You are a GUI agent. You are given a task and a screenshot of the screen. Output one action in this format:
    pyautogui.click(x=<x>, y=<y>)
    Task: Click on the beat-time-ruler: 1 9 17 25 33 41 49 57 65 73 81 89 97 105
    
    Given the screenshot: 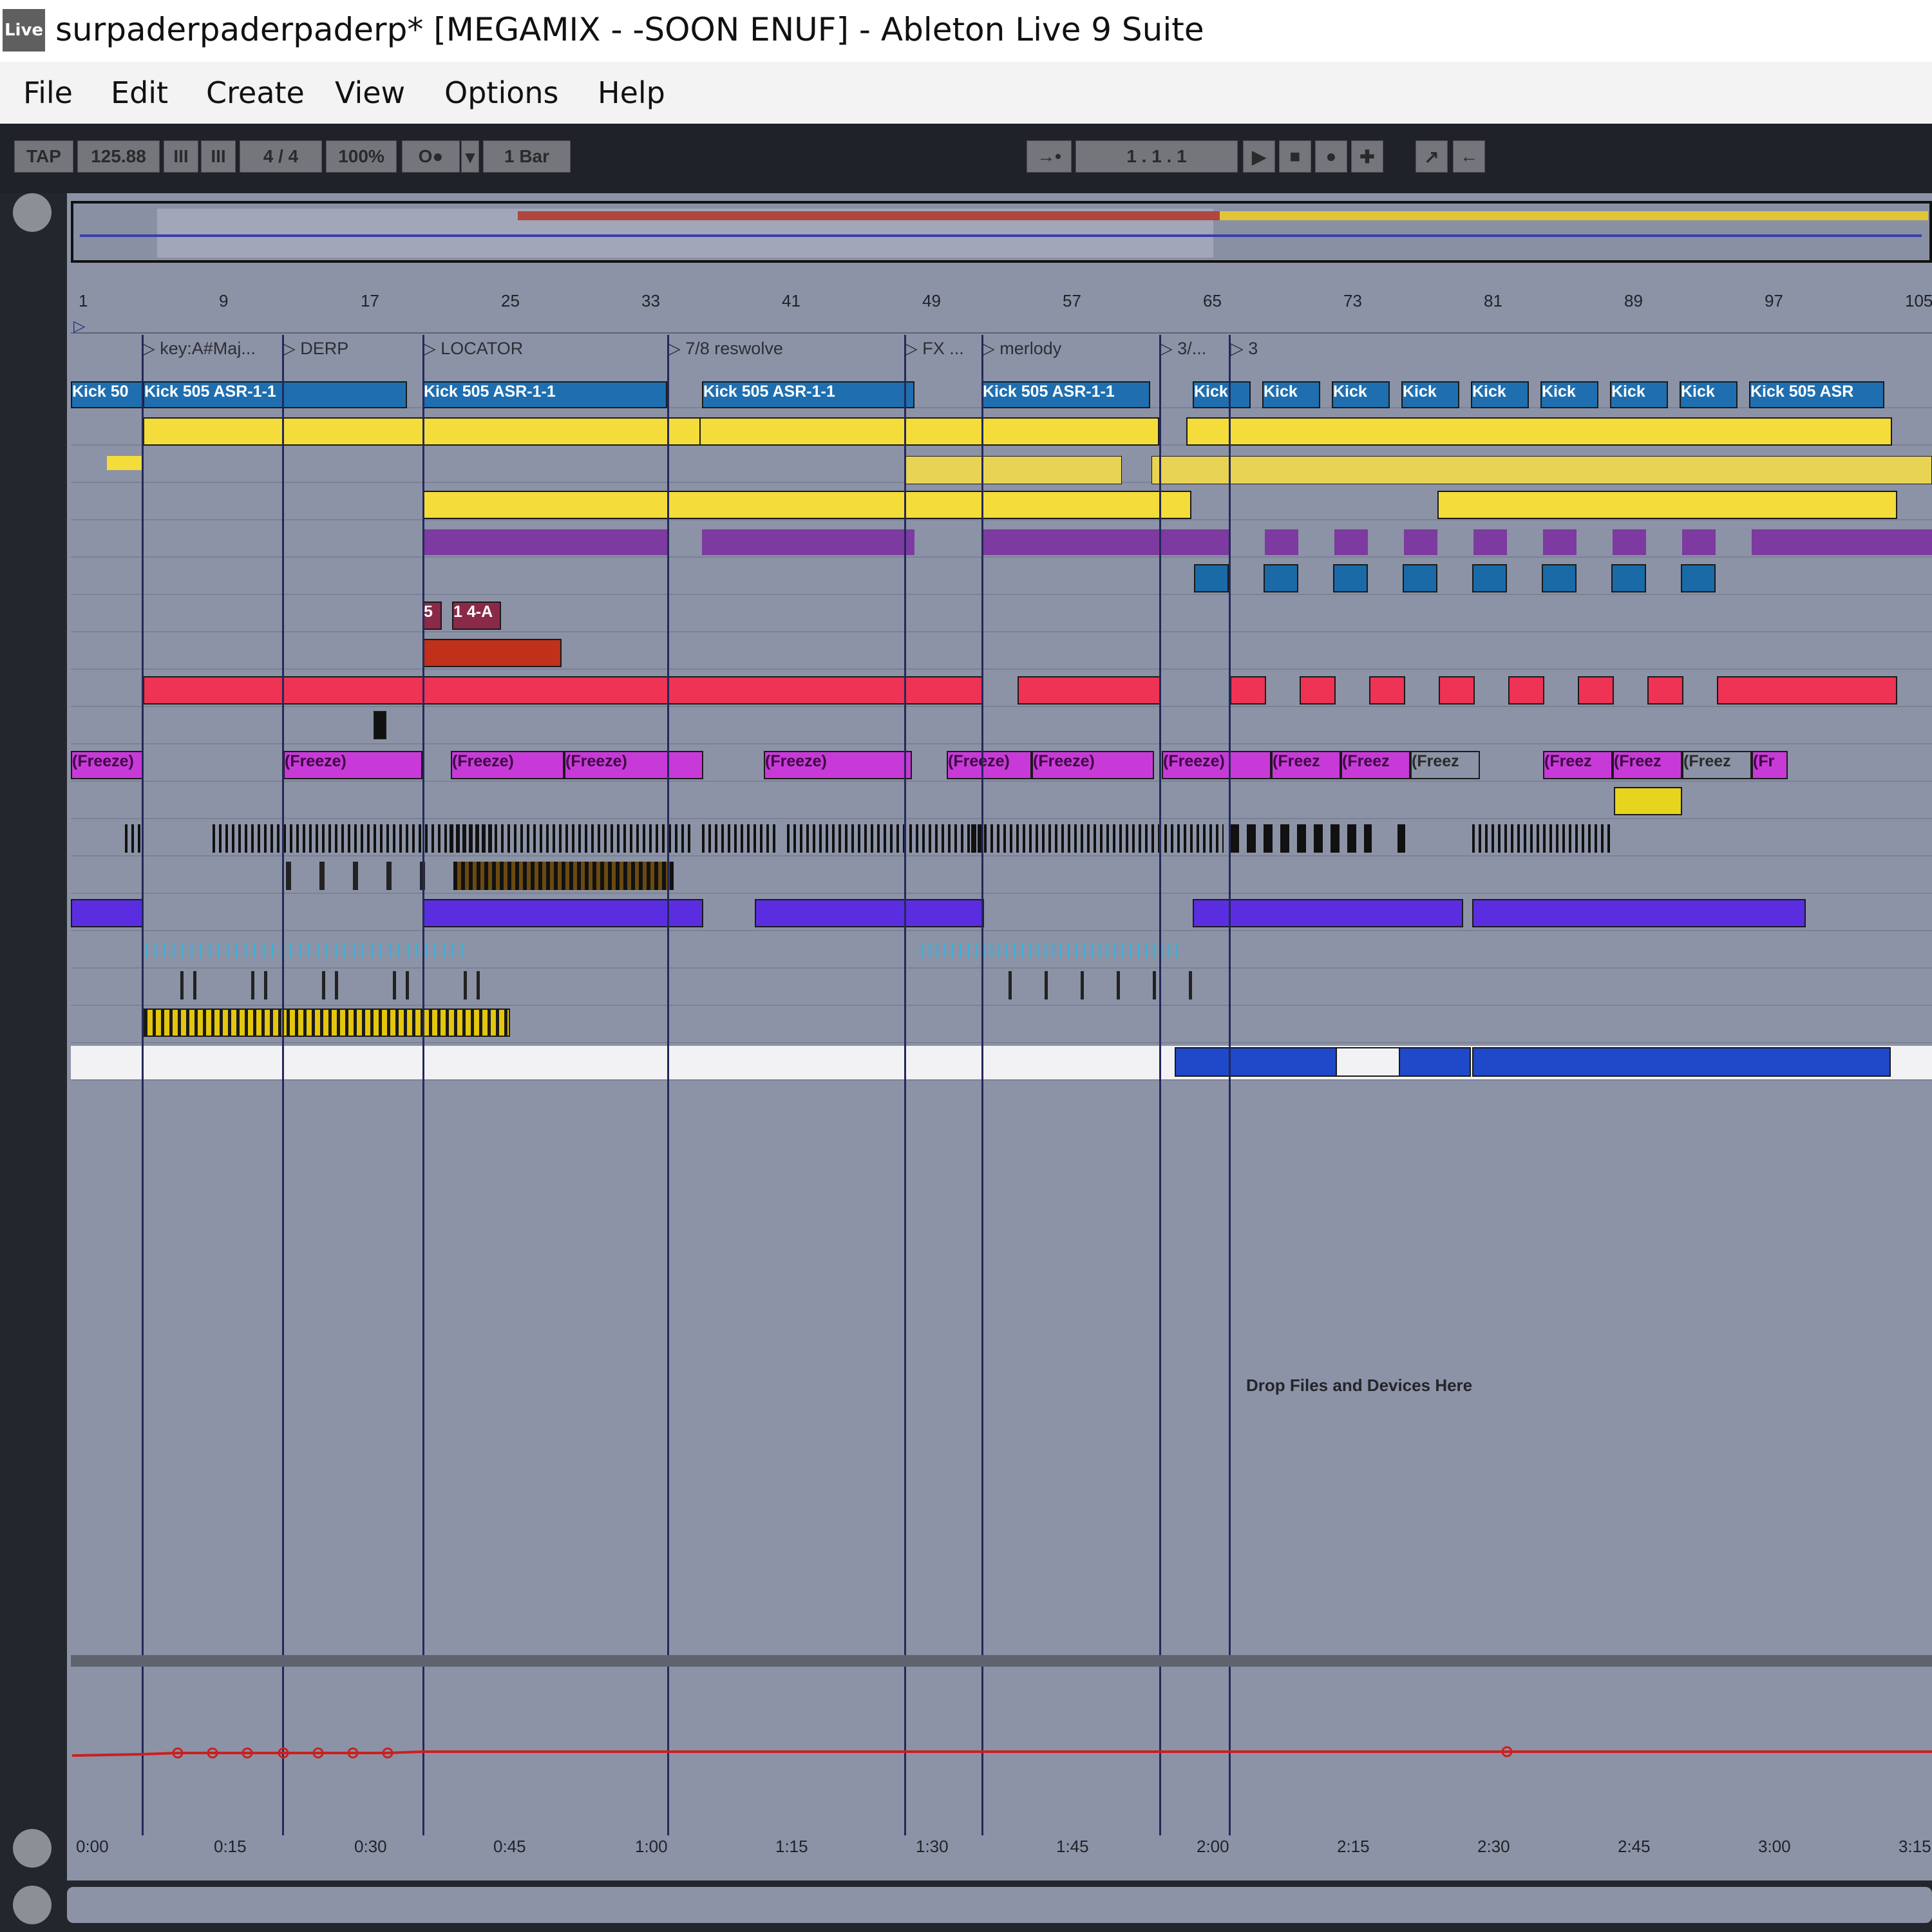 What is the action you would take?
    pyautogui.click(x=1002, y=305)
    